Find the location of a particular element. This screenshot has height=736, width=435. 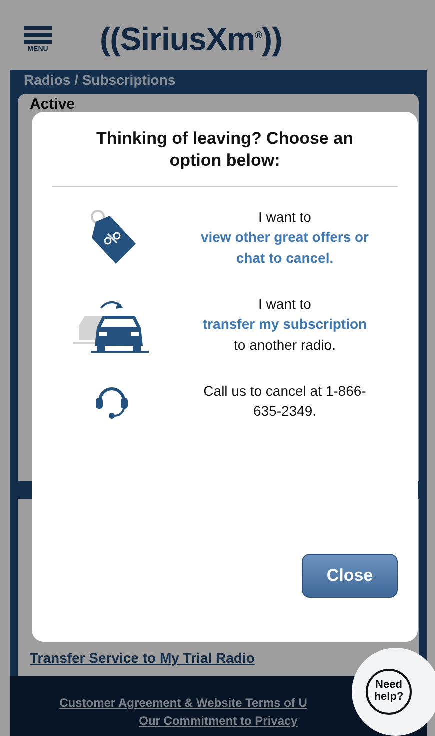

status-label: Active is located at coordinates (53, 104).